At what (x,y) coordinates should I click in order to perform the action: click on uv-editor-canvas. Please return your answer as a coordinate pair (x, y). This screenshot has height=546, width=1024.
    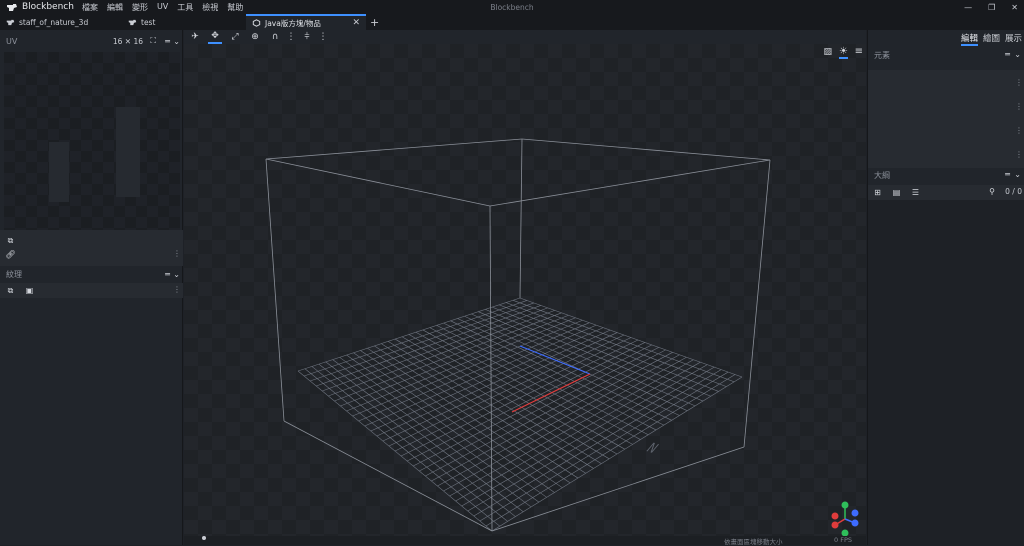
    Looking at the image, I should click on (92, 141).